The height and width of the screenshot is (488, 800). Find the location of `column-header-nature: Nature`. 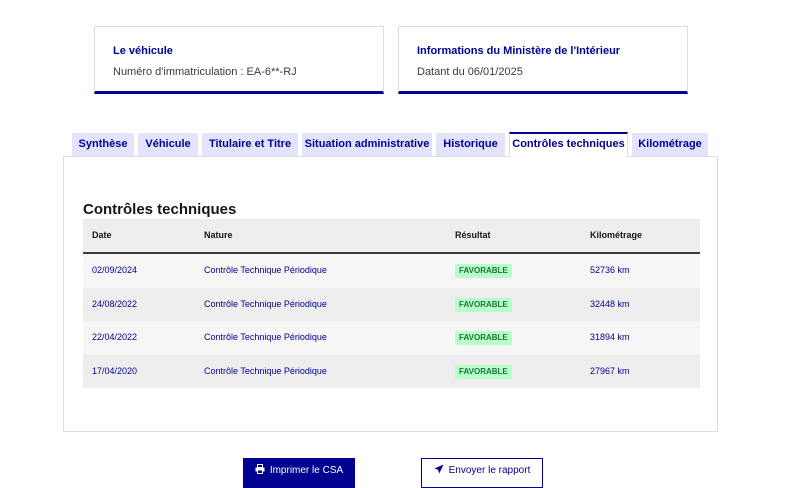

column-header-nature: Nature is located at coordinates (218, 235).